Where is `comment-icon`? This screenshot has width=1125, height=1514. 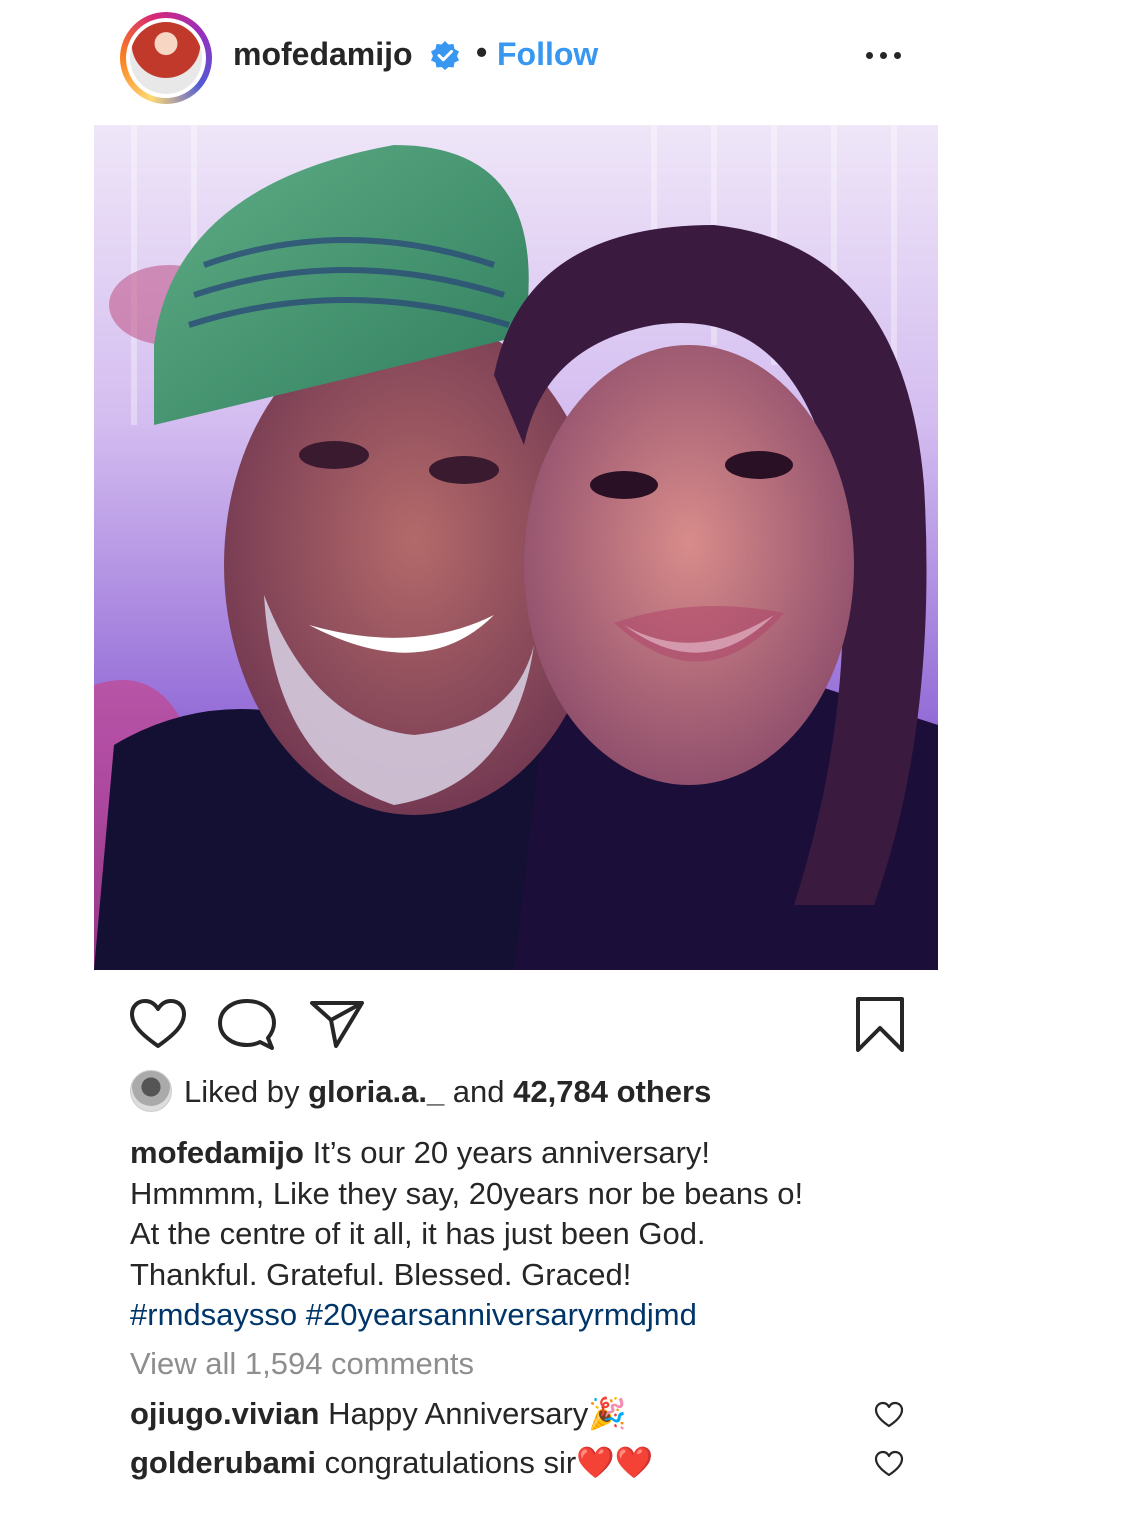
comment-icon is located at coordinates (247, 1025).